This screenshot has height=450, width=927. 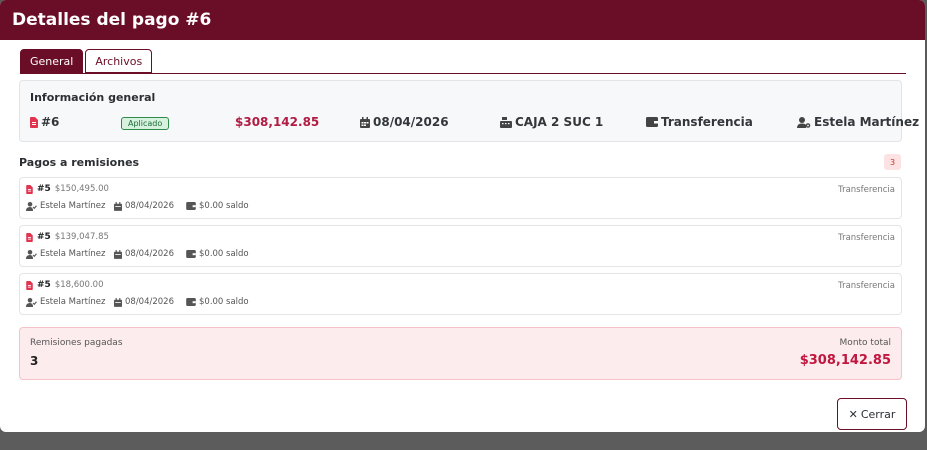 I want to click on payment-date: 08/04/2026, so click(x=404, y=122).